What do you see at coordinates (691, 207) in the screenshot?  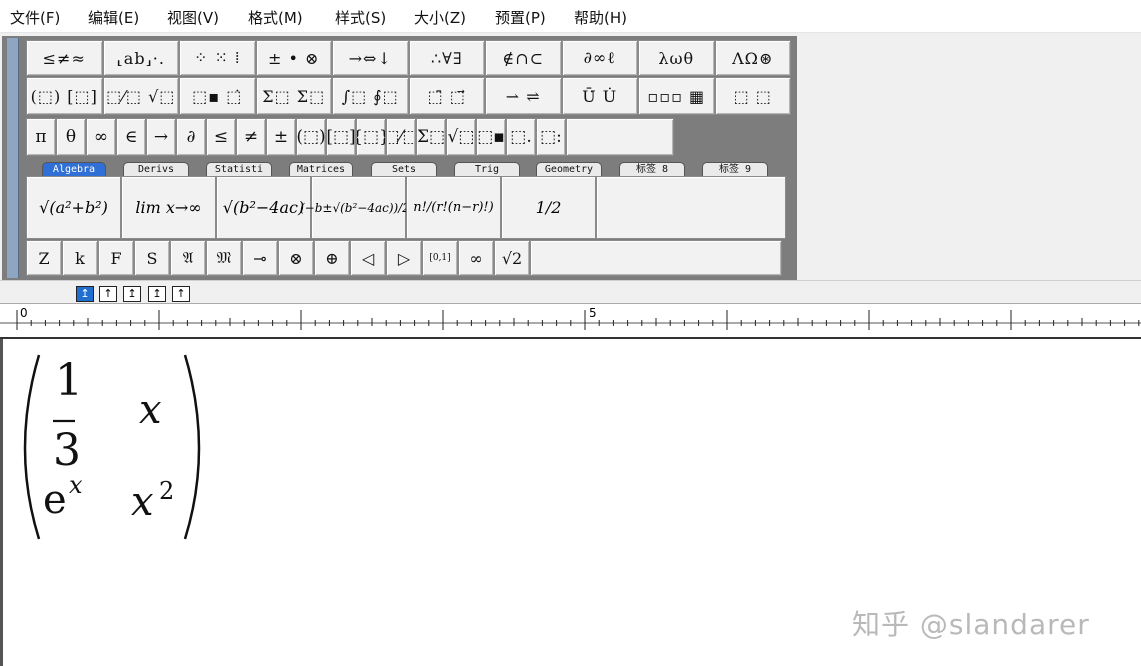 I see `empty-template-slot` at bounding box center [691, 207].